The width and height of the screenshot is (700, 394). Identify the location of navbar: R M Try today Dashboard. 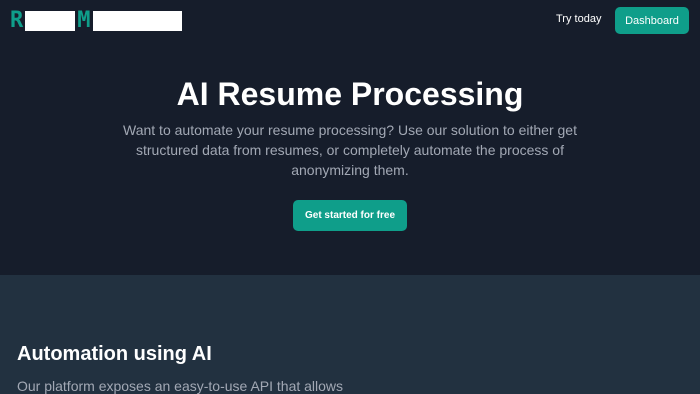
(350, 21).